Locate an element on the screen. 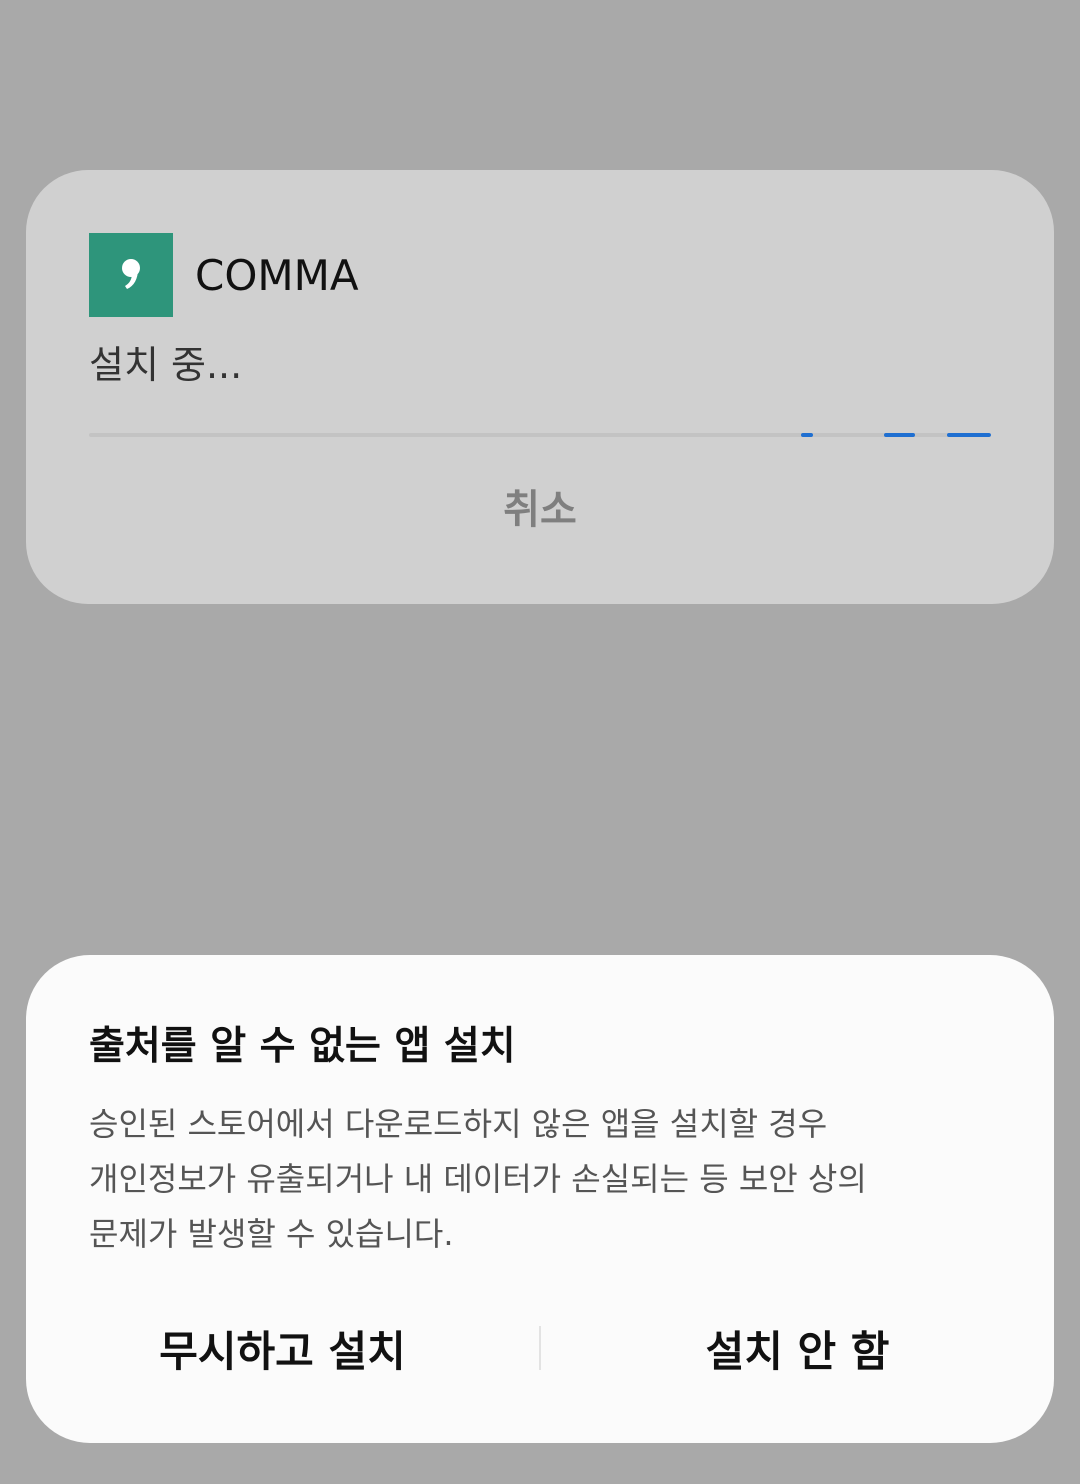  dialog-message-line: 문제가 발생할 수 있습니다. is located at coordinates (271, 1234).